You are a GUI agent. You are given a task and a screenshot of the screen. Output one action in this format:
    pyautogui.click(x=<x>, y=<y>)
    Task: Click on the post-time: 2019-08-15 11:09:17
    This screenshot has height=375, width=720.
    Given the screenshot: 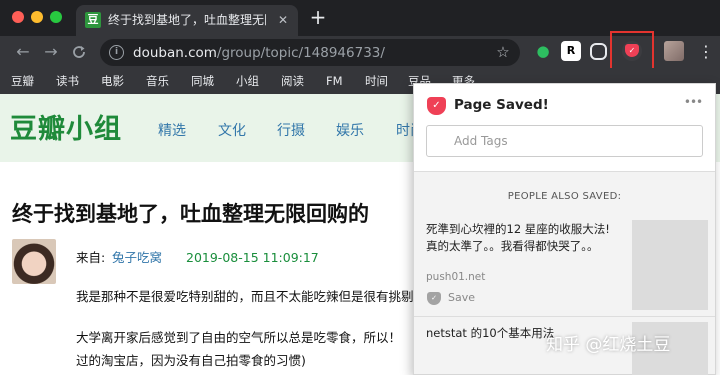 What is the action you would take?
    pyautogui.click(x=252, y=257)
    